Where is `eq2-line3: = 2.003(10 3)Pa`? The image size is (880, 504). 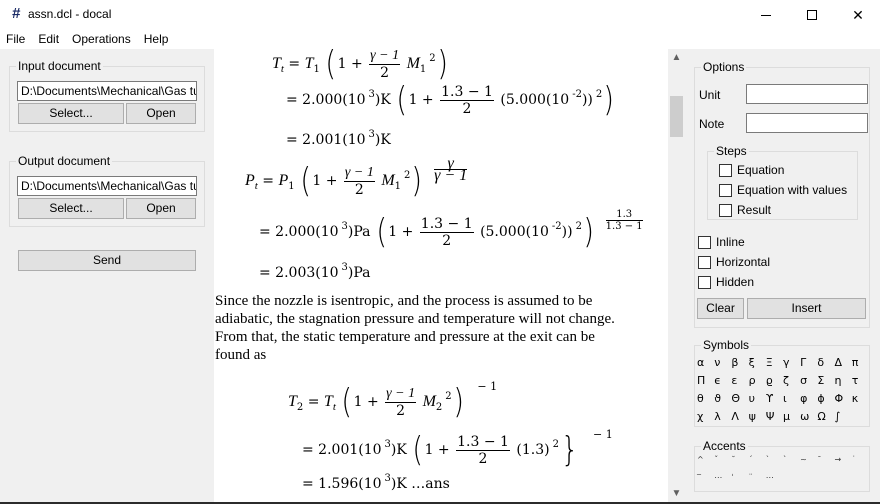 eq2-line3: = 2.003(10 3)Pa is located at coordinates (315, 271).